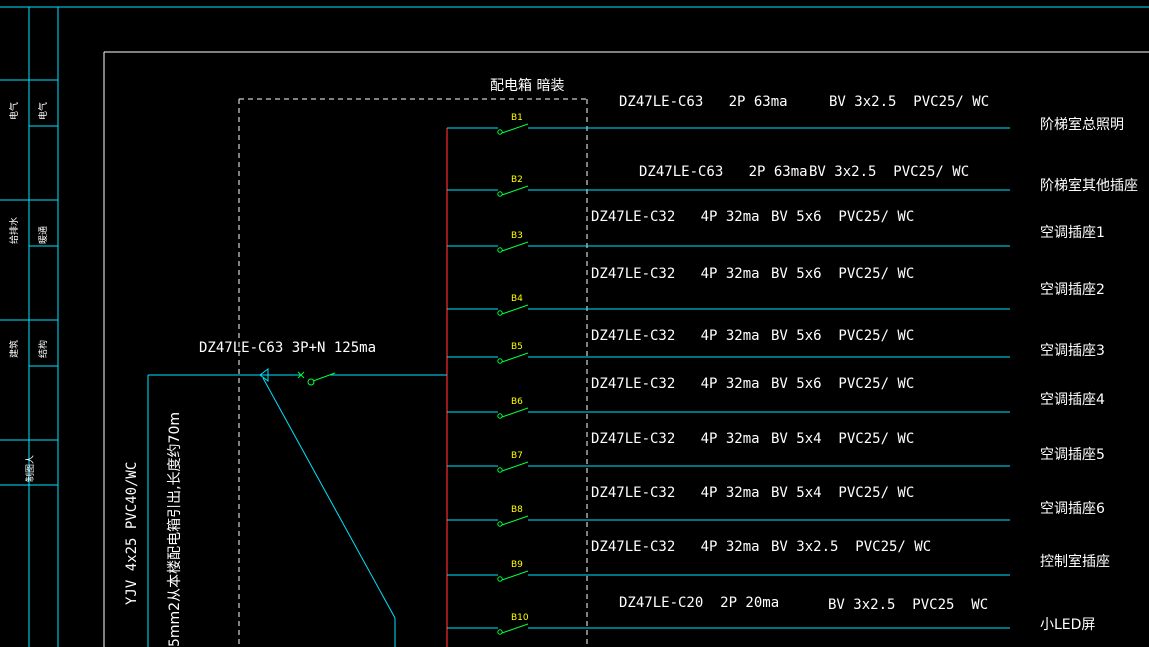 The height and width of the screenshot is (647, 1149). Describe the element at coordinates (287, 348) in the screenshot. I see `main-breaker-label: DZ47LE-C63 3P+N 125ma` at that location.